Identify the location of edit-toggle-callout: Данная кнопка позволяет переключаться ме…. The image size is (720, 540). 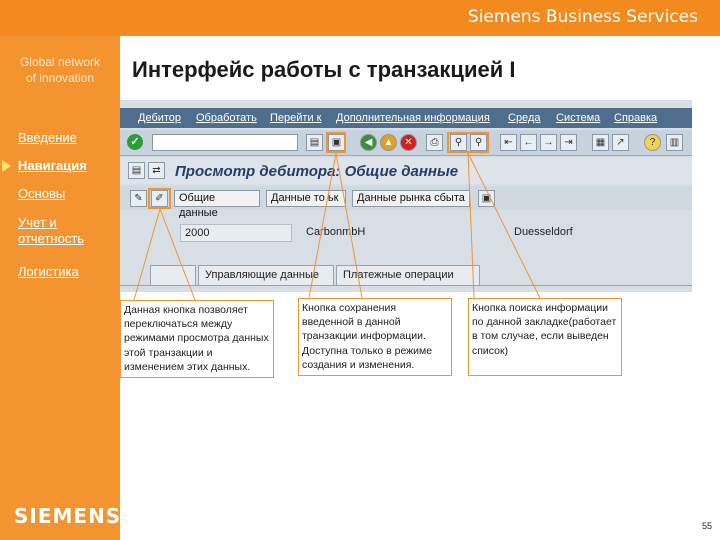
(197, 339).